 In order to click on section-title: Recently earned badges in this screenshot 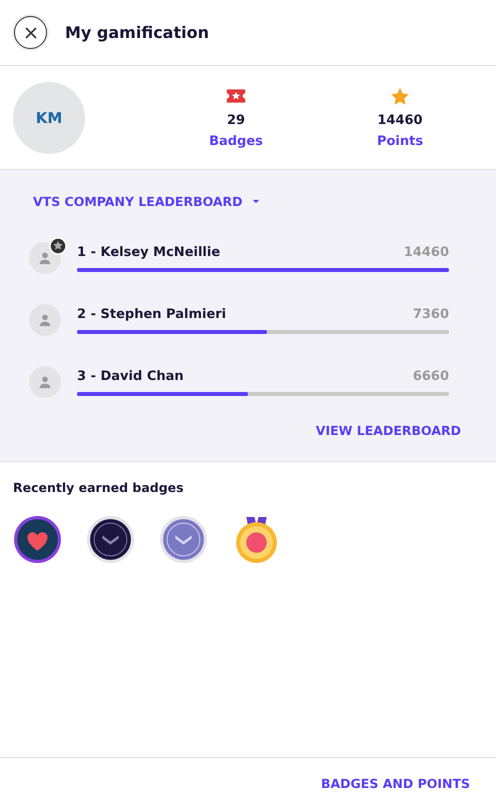, I will do `click(99, 487)`.